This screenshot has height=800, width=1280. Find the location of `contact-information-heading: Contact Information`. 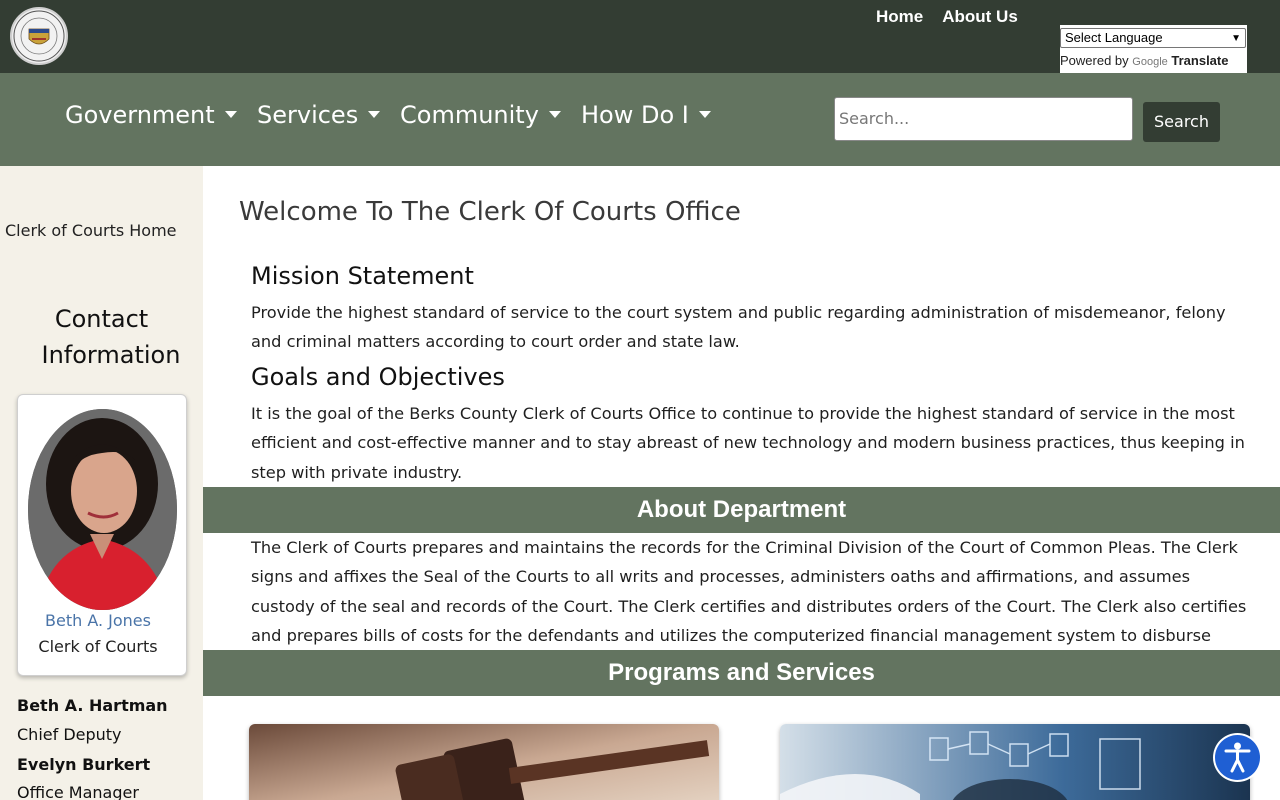

contact-information-heading: Contact Information is located at coordinates (111, 337).